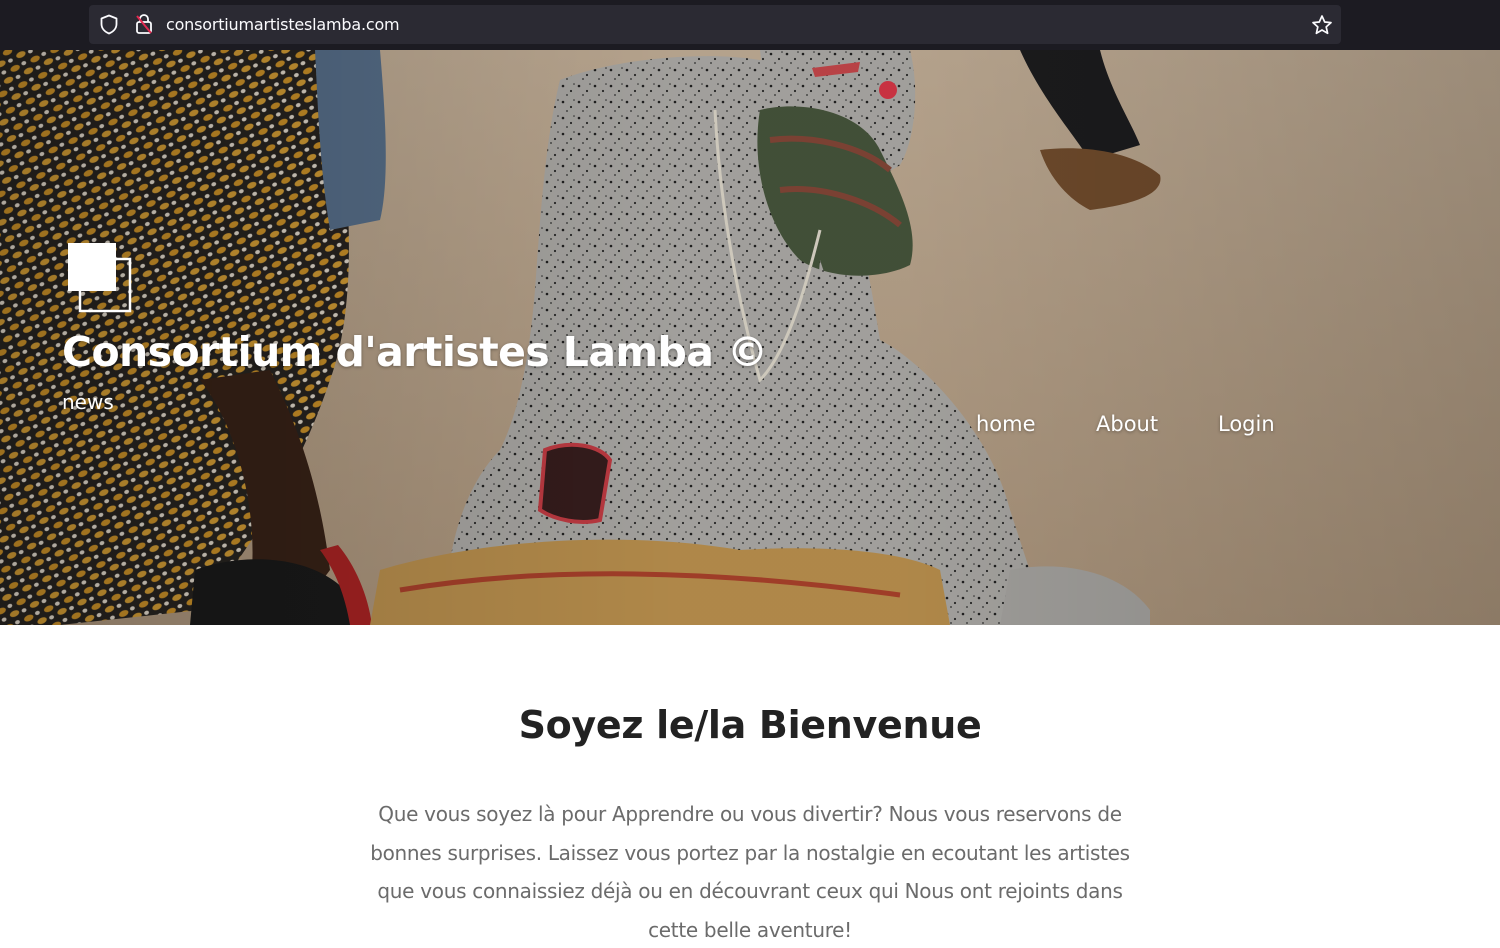 The height and width of the screenshot is (948, 1500). What do you see at coordinates (1127, 424) in the screenshot?
I see `nav-link-about: About` at bounding box center [1127, 424].